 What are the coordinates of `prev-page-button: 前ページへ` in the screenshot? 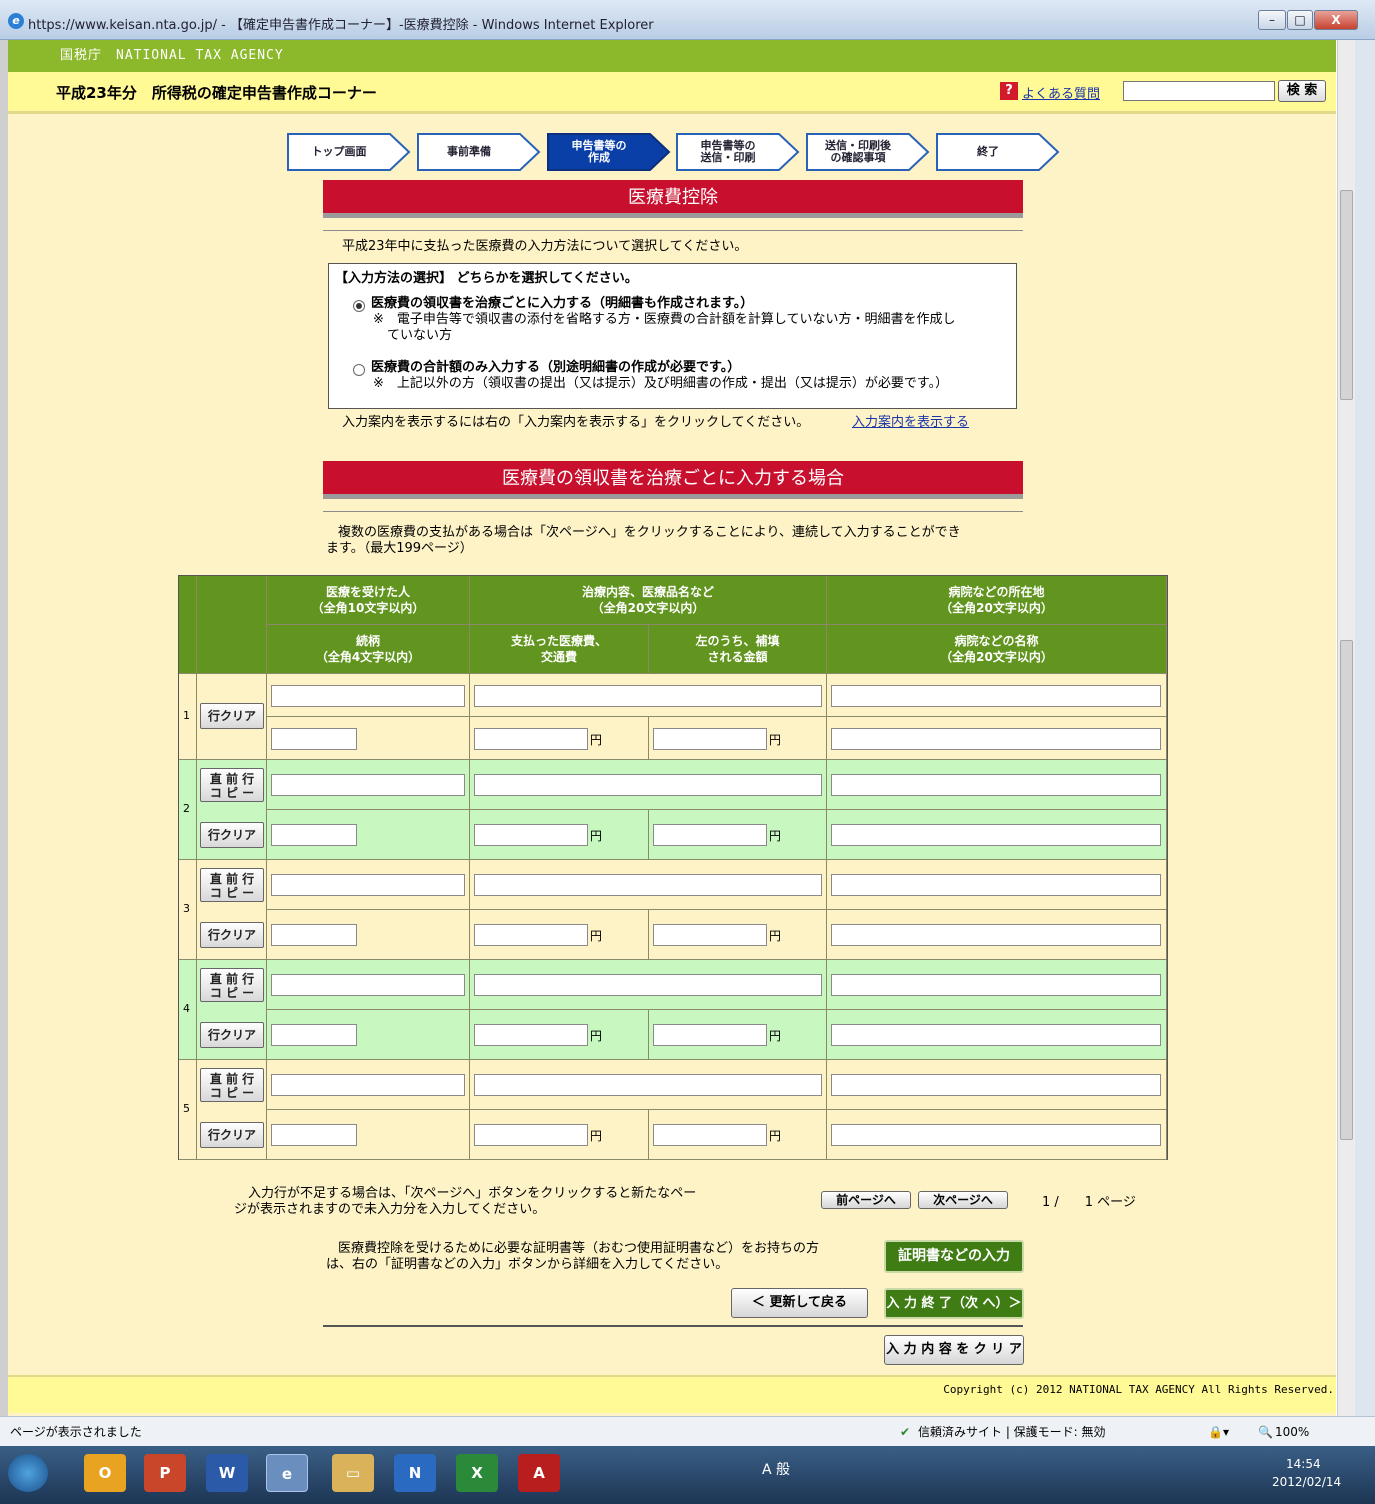 It's located at (866, 1200).